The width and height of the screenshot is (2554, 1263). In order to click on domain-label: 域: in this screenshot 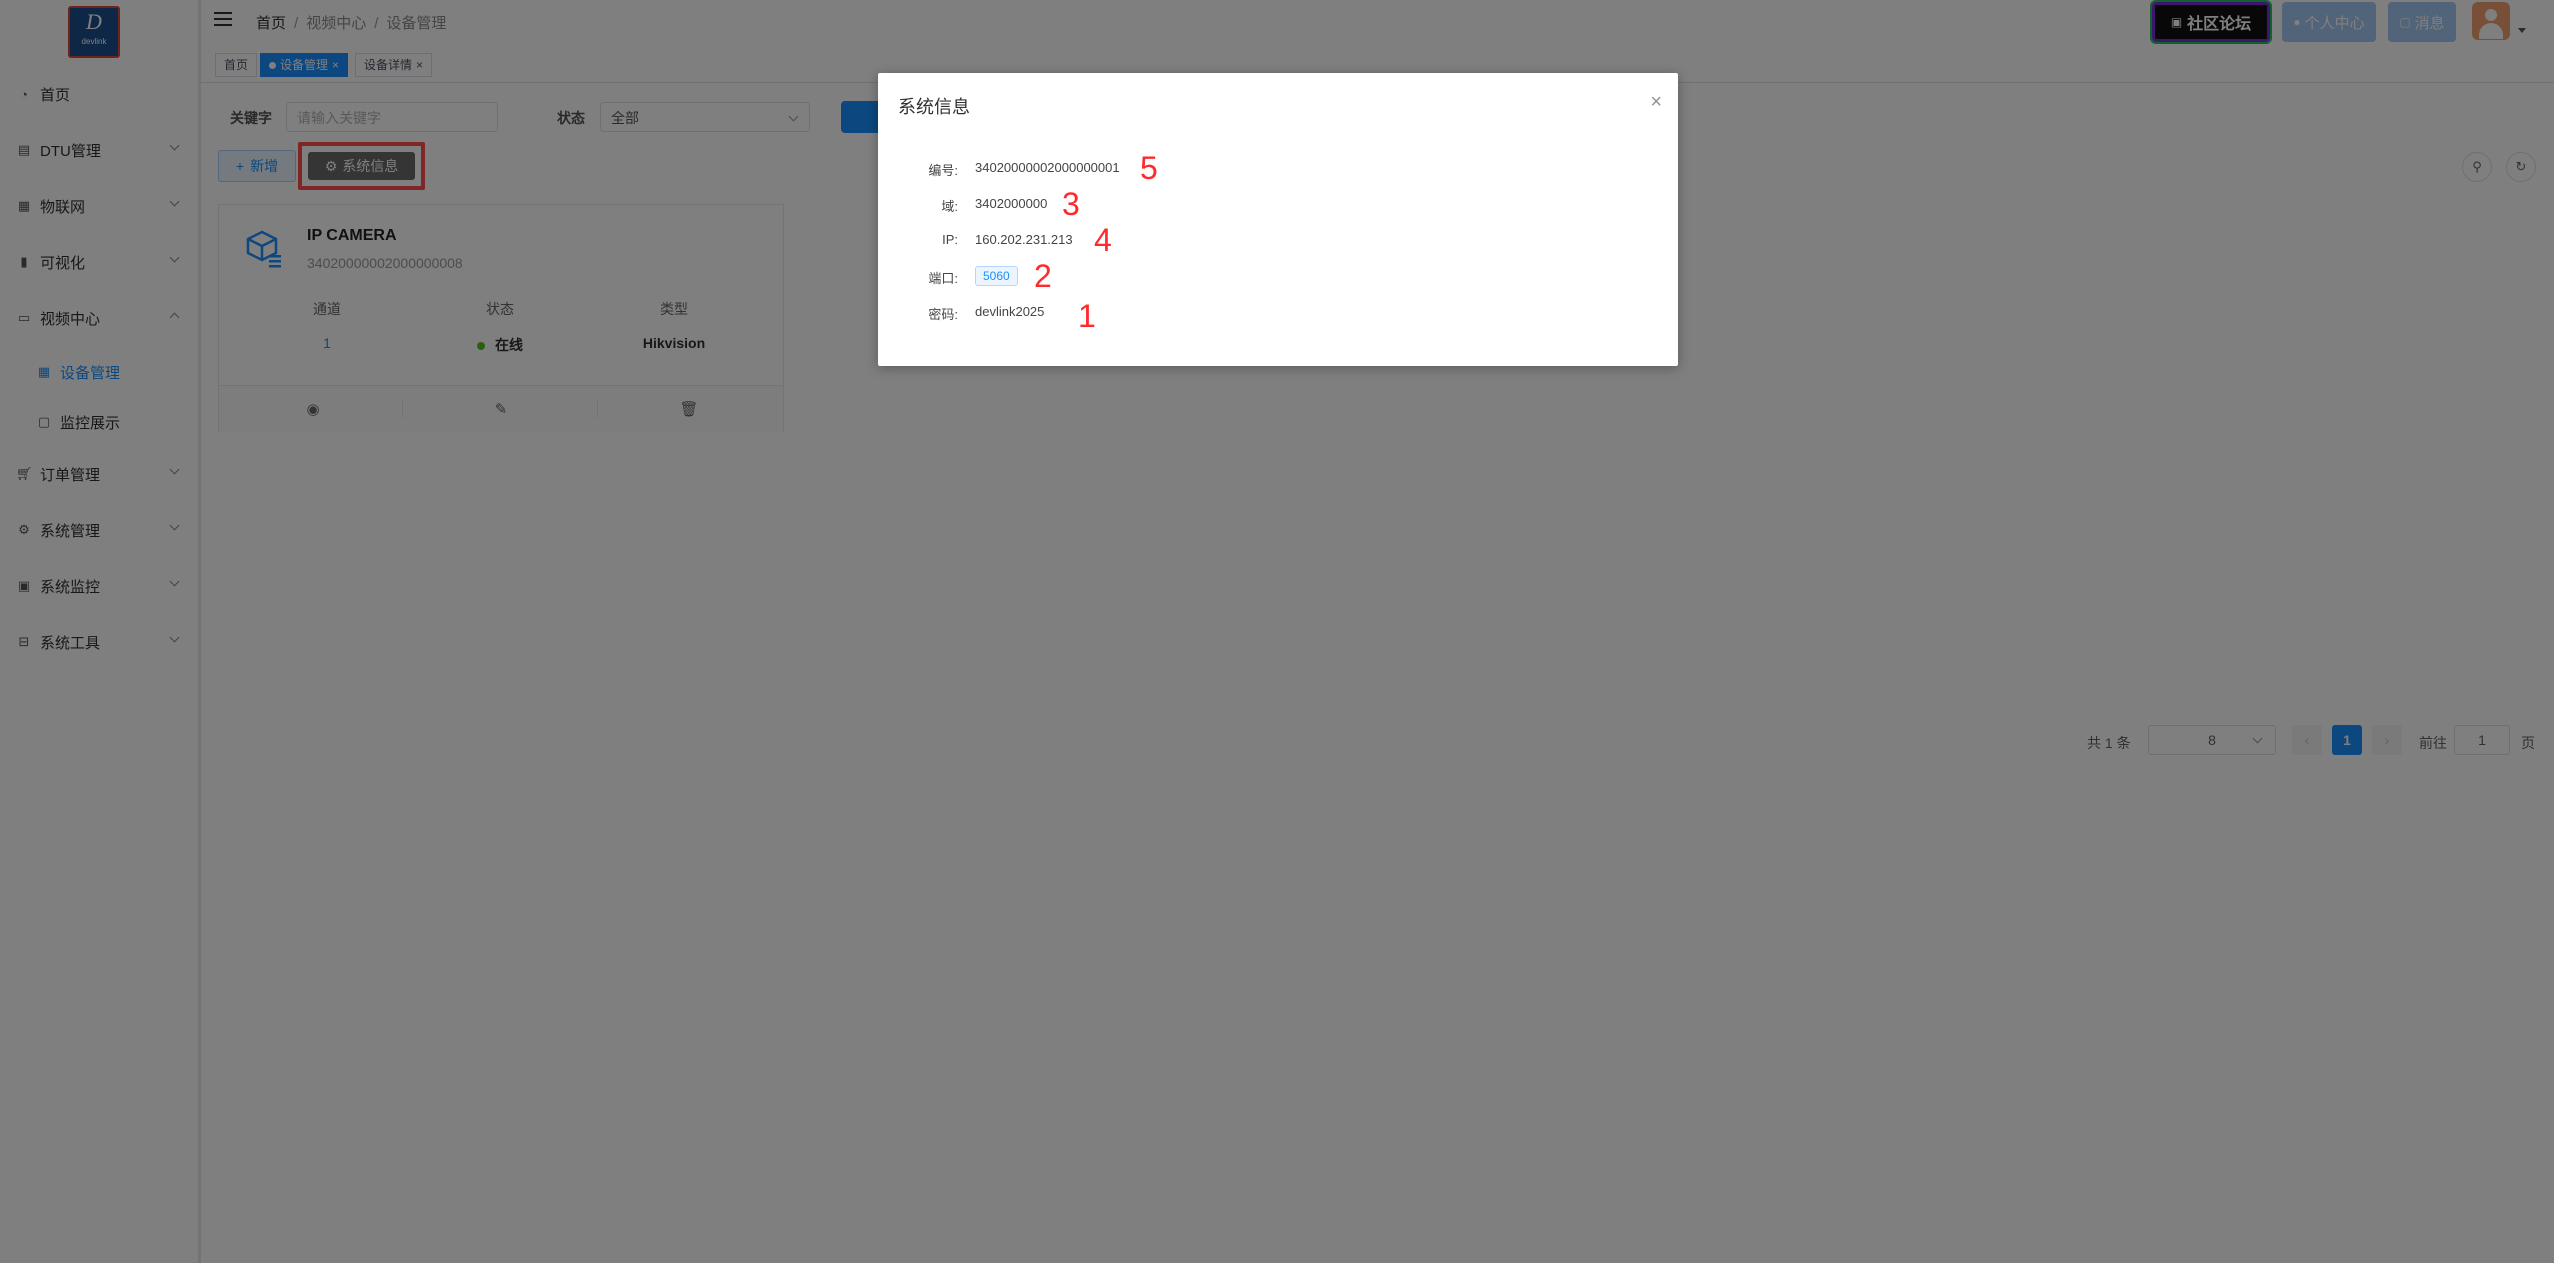, I will do `click(949, 206)`.